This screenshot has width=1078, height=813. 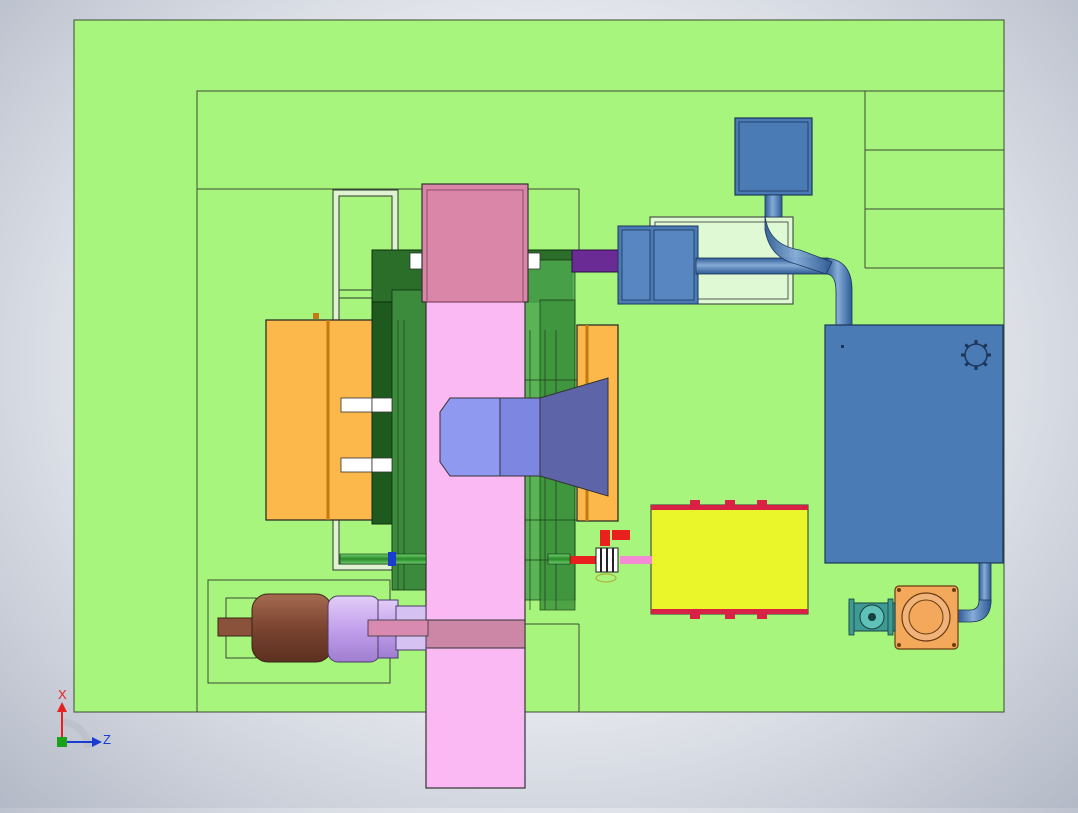 I want to click on green-pipe, so click(x=383, y=559).